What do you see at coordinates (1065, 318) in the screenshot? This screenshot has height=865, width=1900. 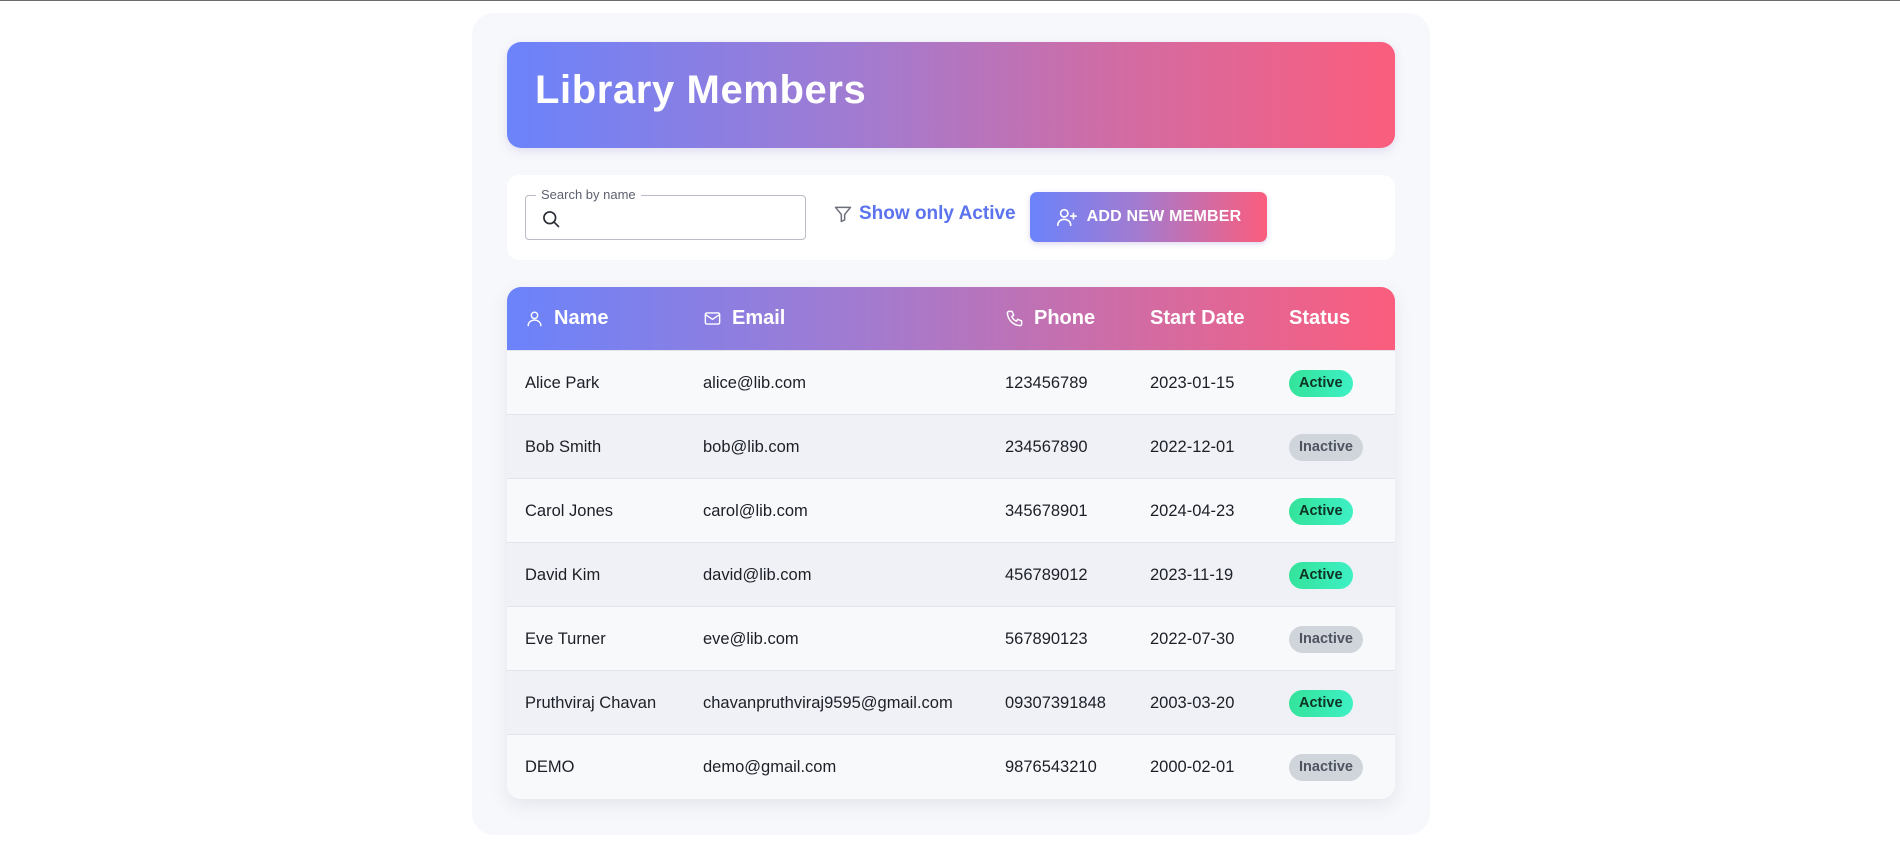 I see `column-header-phone-label: Phone` at bounding box center [1065, 318].